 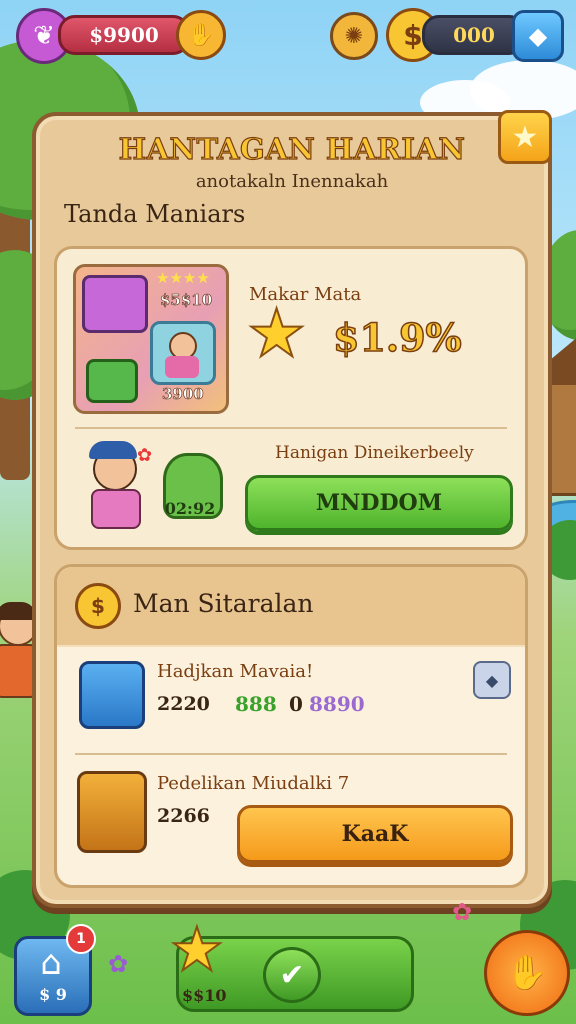 I want to click on sparkle-stars-icon: ★★★★, so click(x=183, y=278).